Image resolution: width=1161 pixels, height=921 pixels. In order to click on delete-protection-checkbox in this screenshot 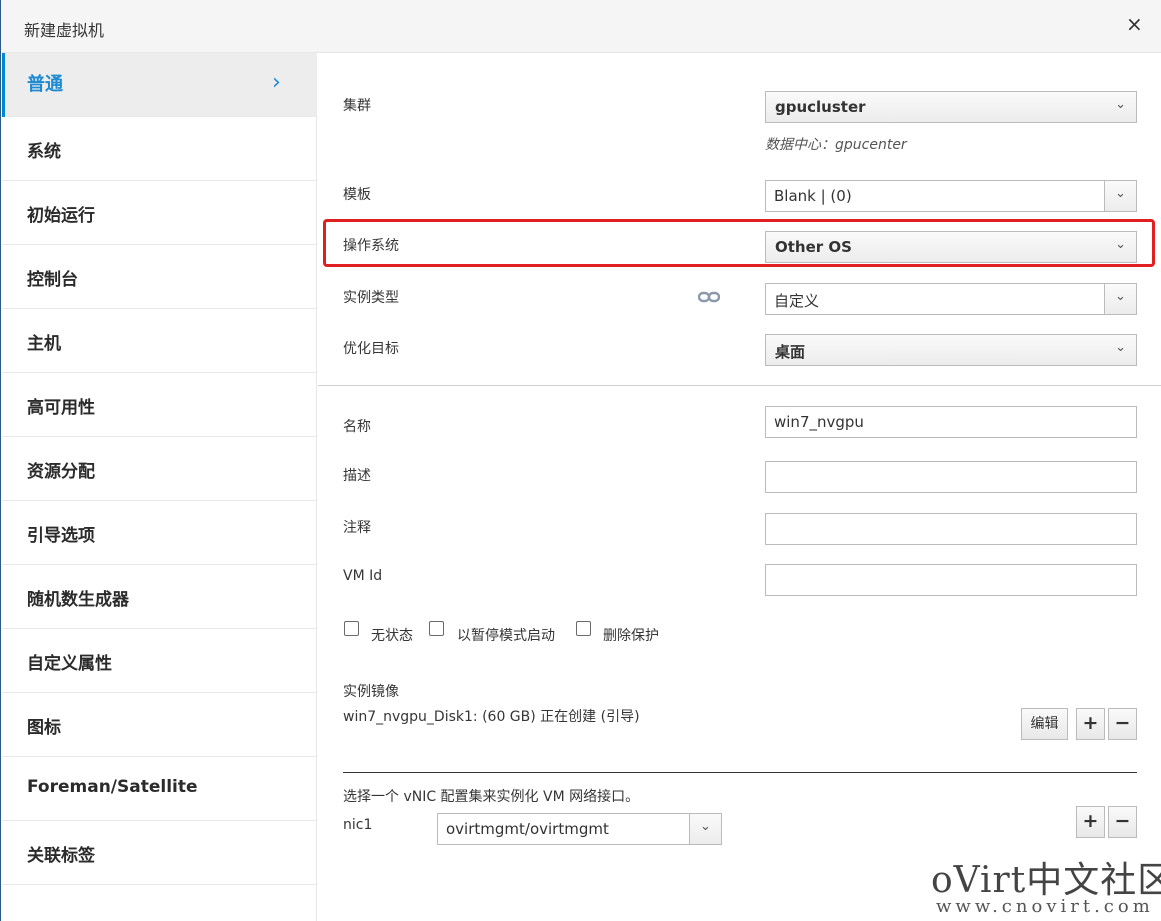, I will do `click(583, 628)`.